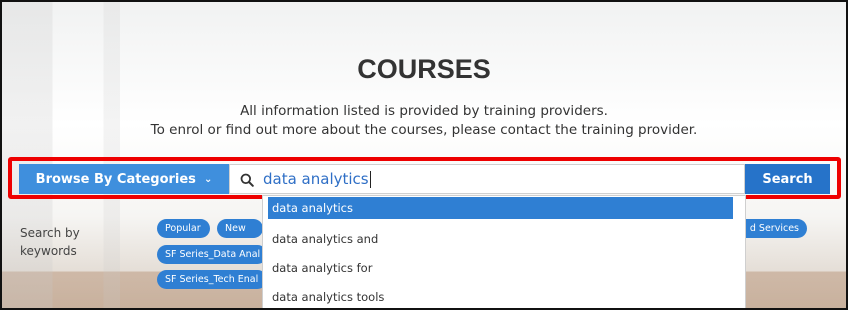  Describe the element at coordinates (504, 239) in the screenshot. I see `suggestion-item: data analytics and` at that location.